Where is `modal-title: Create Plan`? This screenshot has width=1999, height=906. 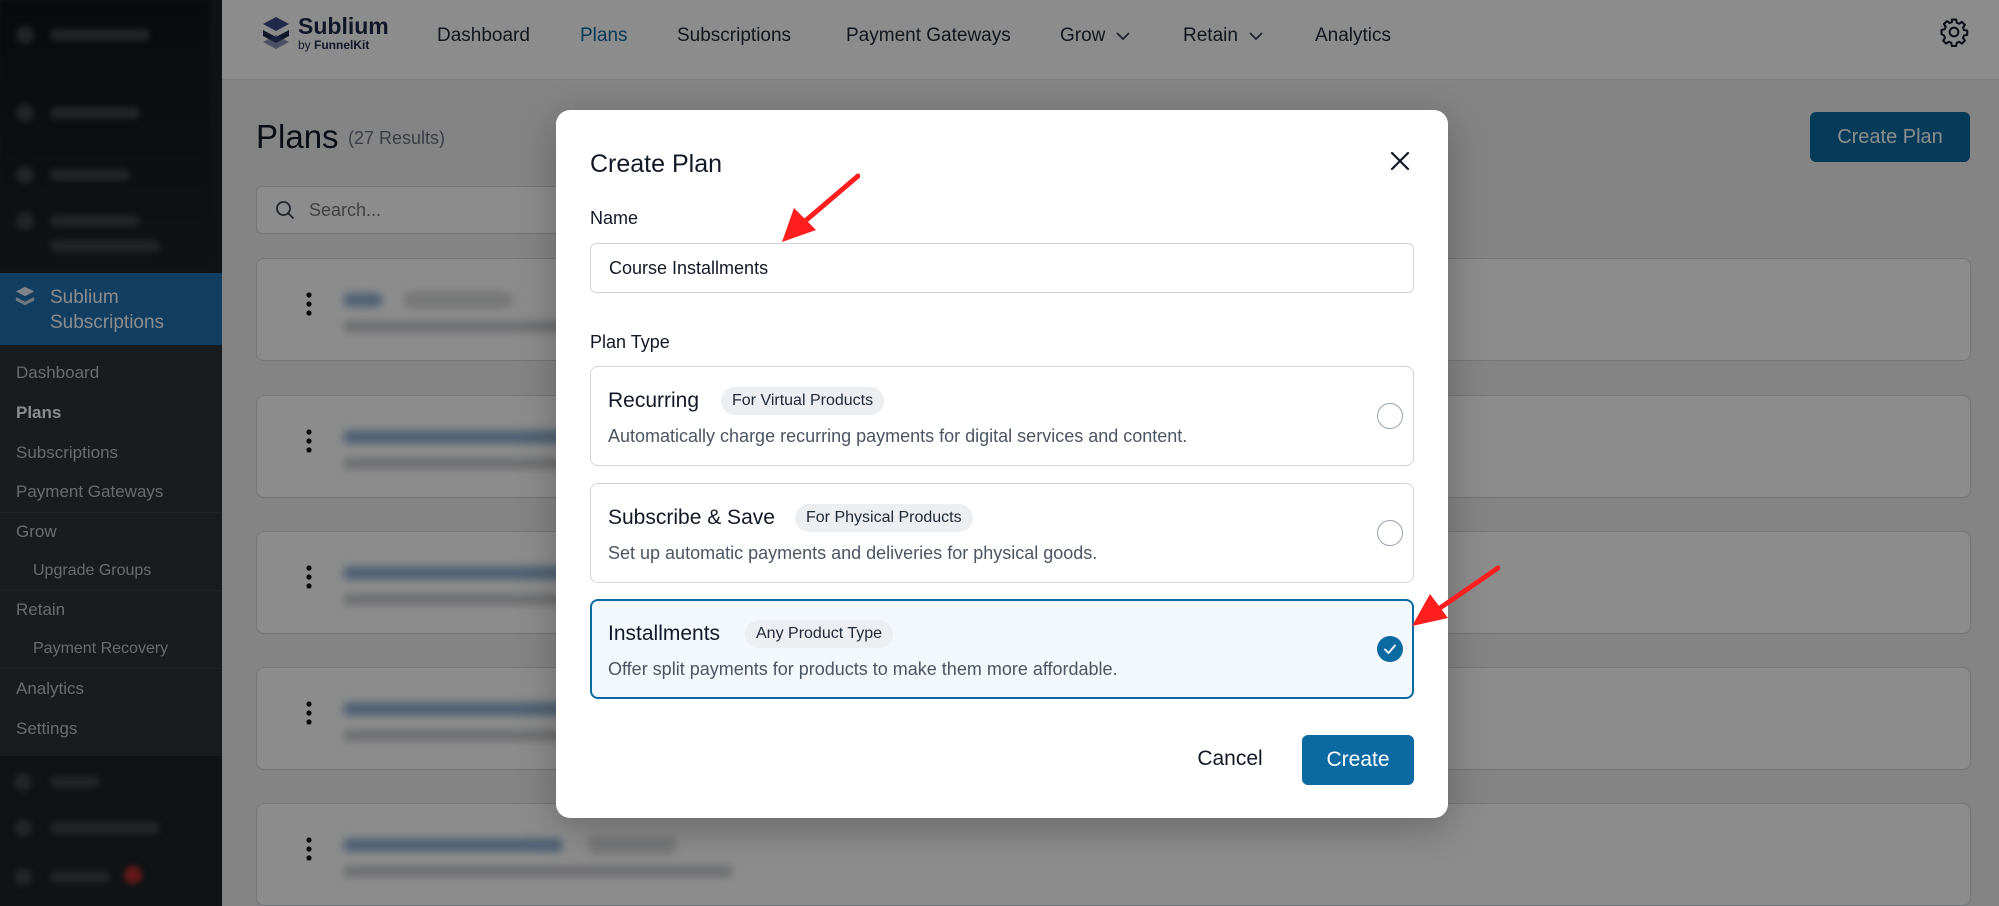 modal-title: Create Plan is located at coordinates (656, 164).